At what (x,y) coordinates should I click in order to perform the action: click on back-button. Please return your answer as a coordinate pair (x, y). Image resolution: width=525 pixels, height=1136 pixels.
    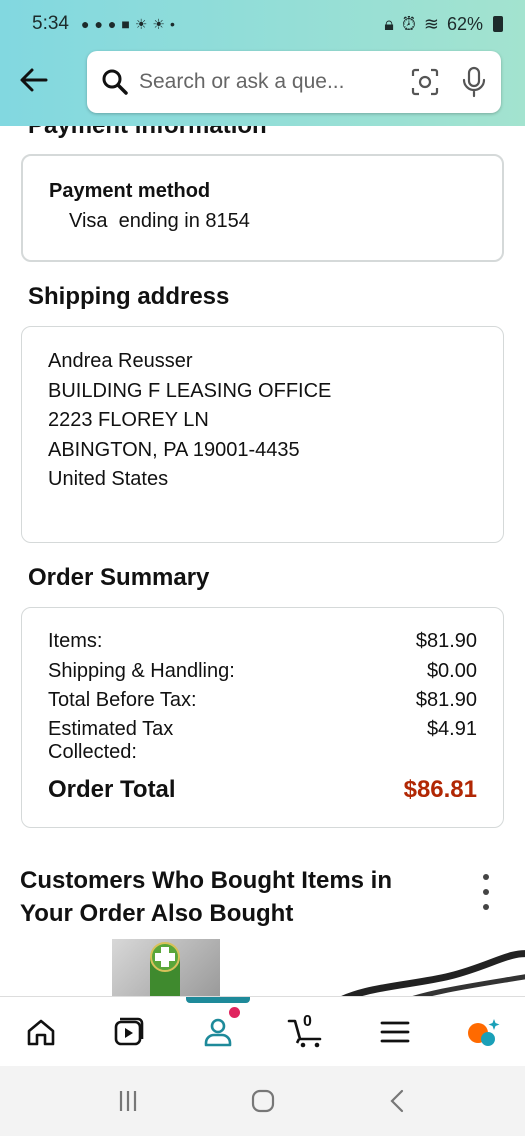
    Looking at the image, I should click on (34, 82).